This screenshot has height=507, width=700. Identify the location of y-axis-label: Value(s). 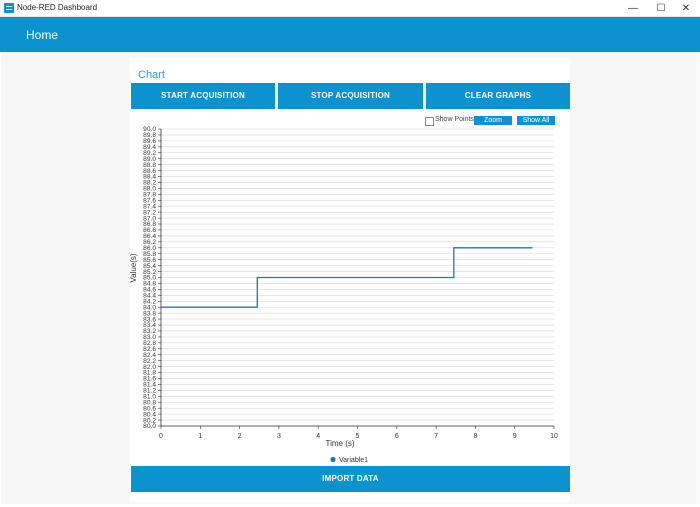
(133, 268).